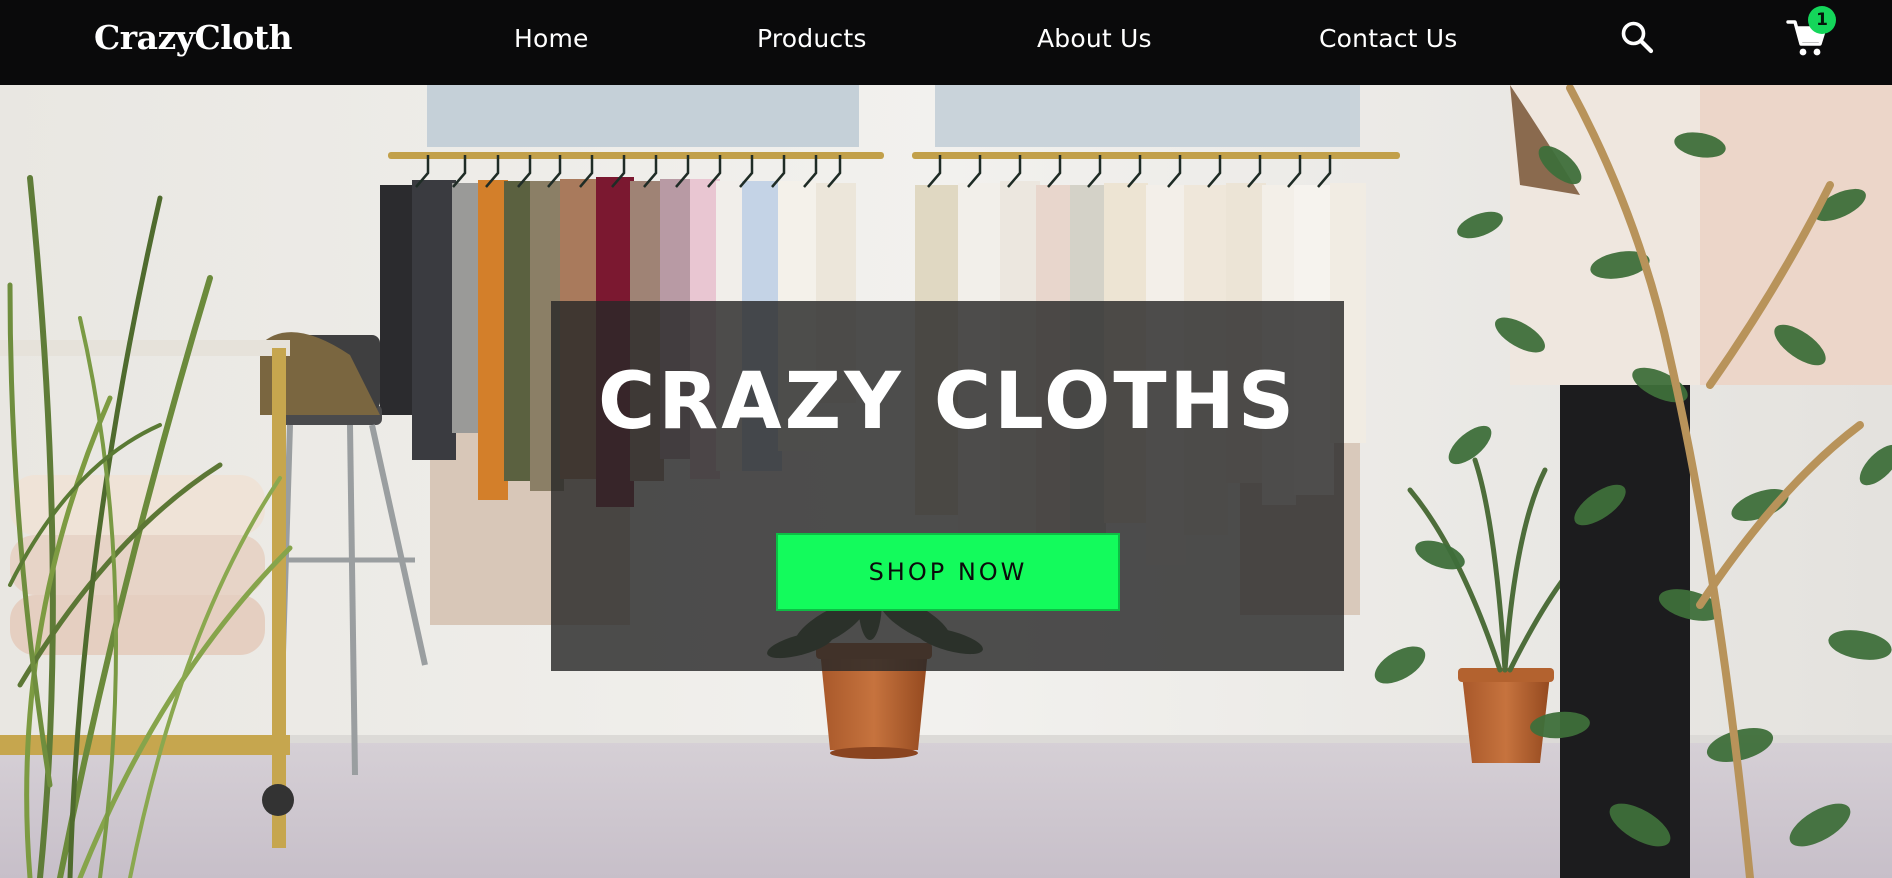  What do you see at coordinates (551, 38) in the screenshot?
I see `nav-link-home: Home` at bounding box center [551, 38].